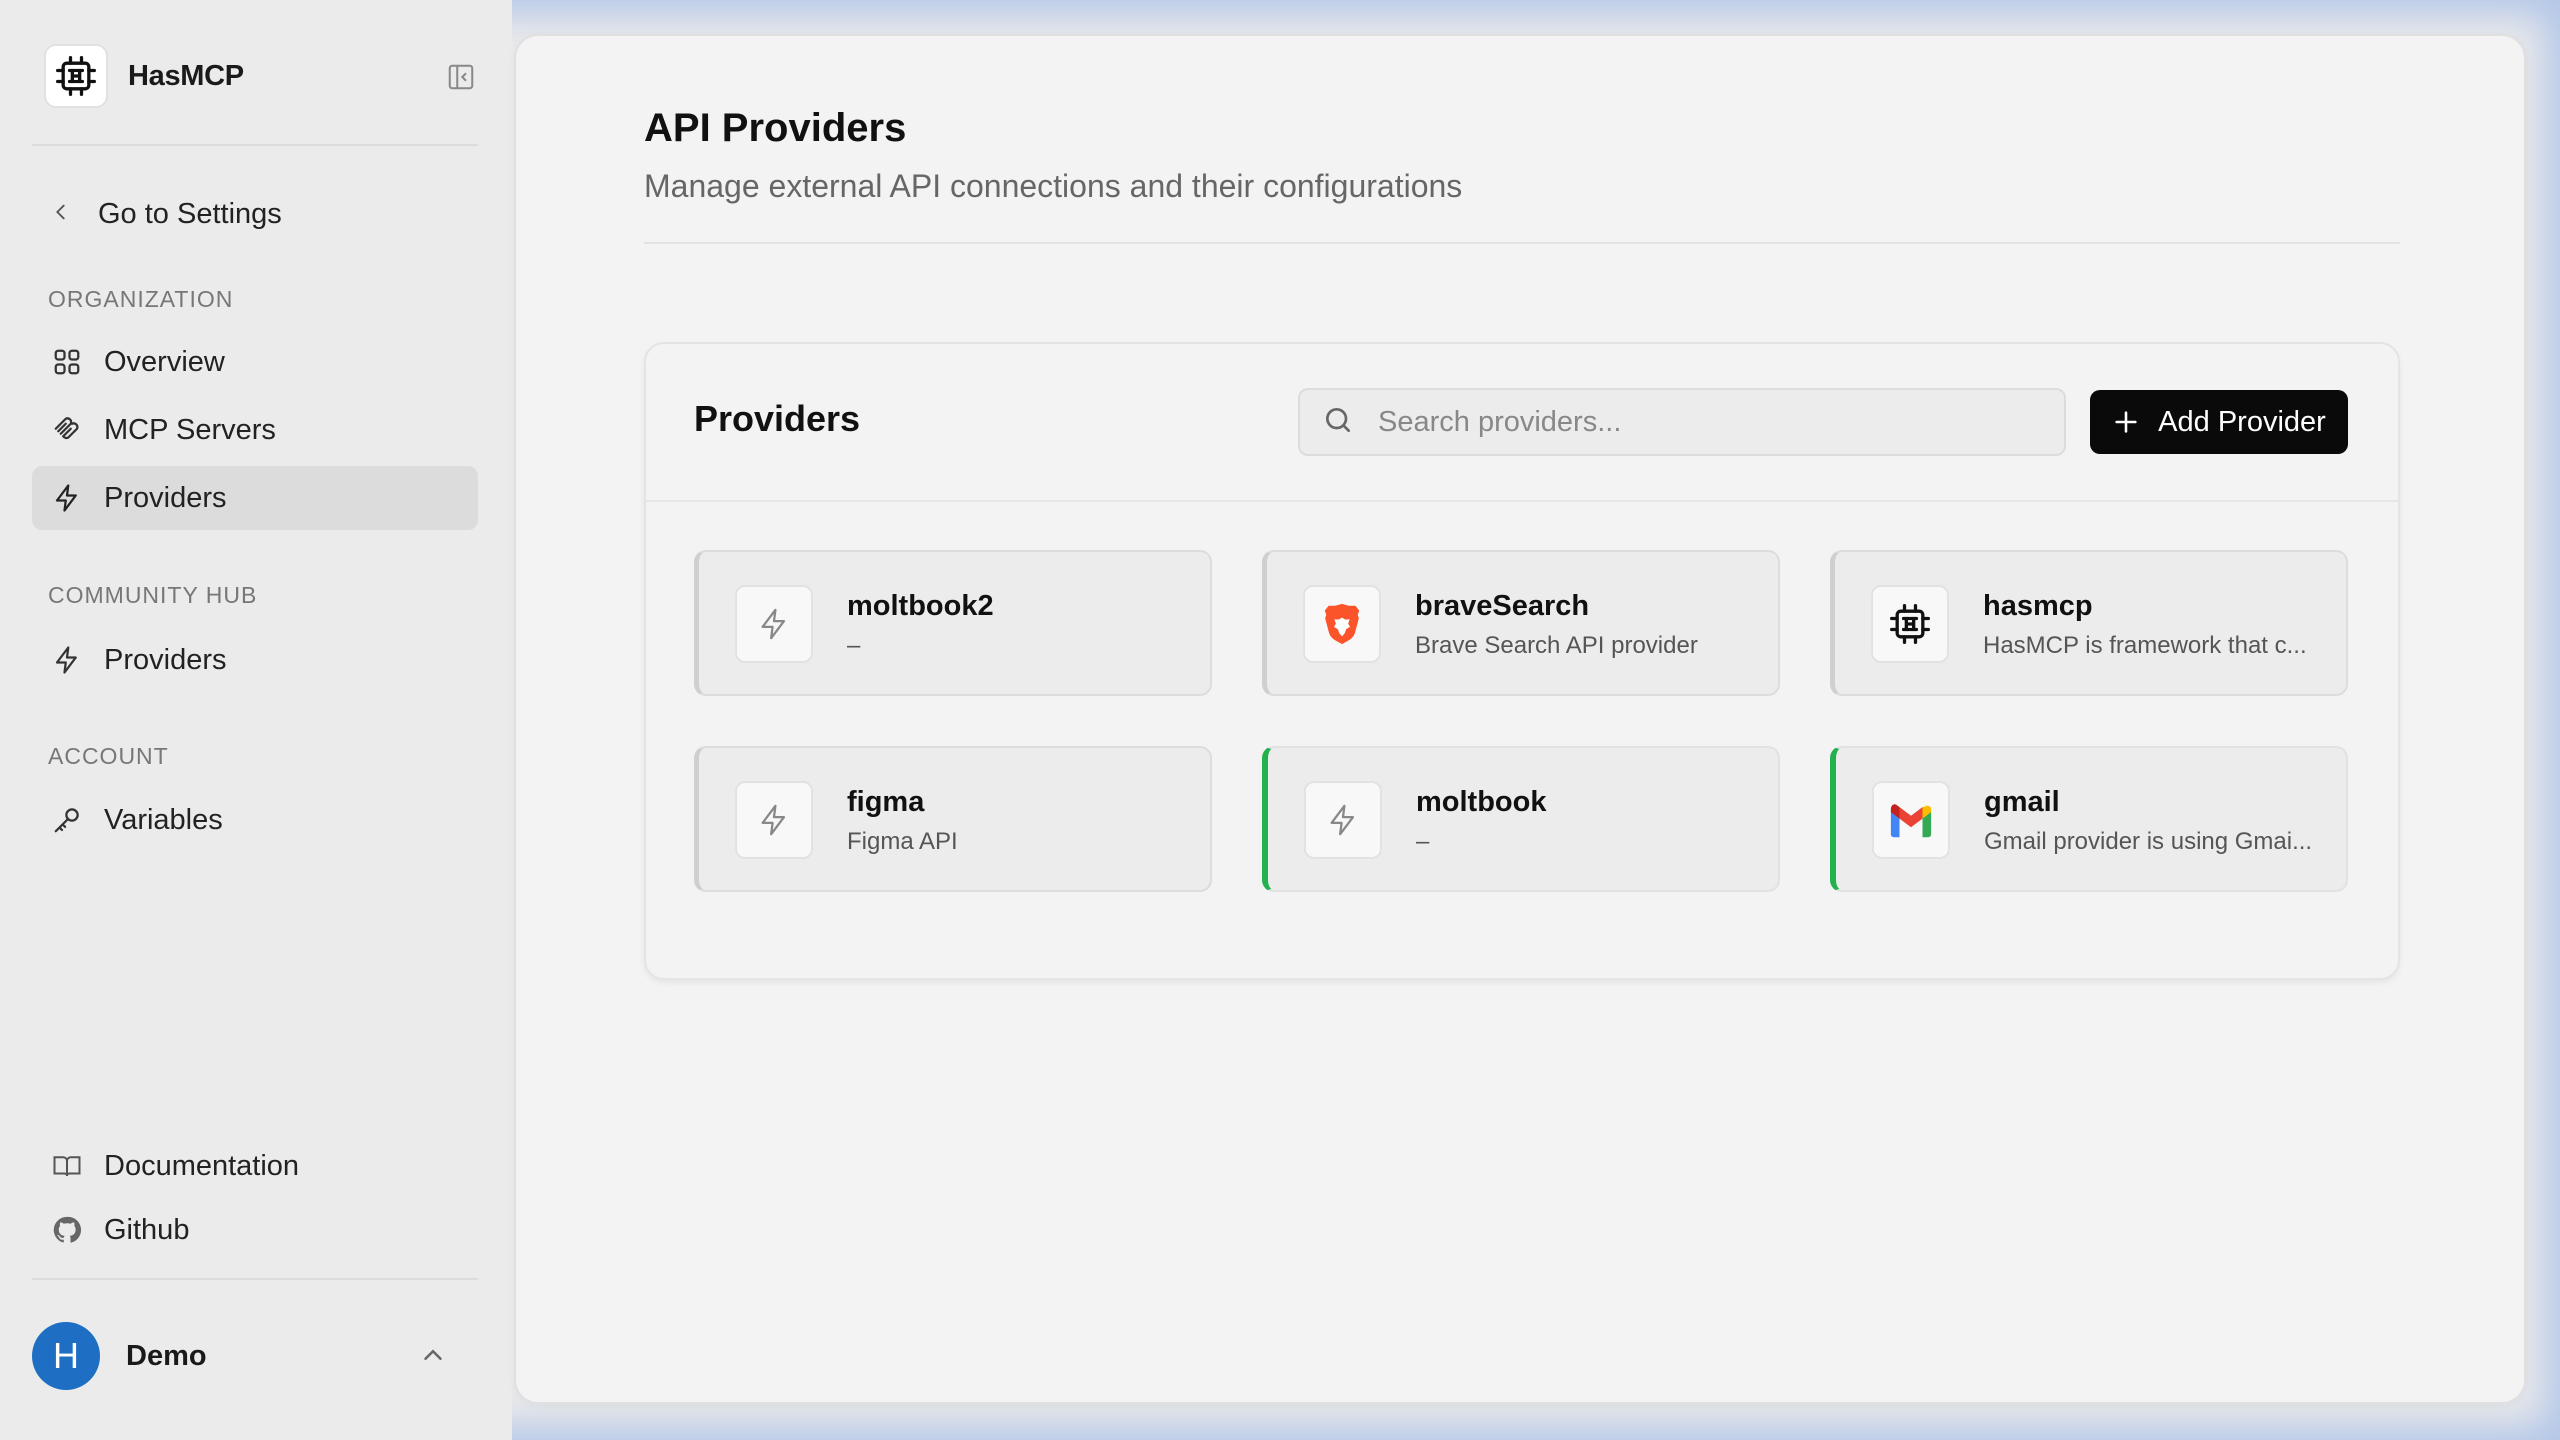 The height and width of the screenshot is (1440, 2560). I want to click on section-label-account: ACCOUNT, so click(108, 756).